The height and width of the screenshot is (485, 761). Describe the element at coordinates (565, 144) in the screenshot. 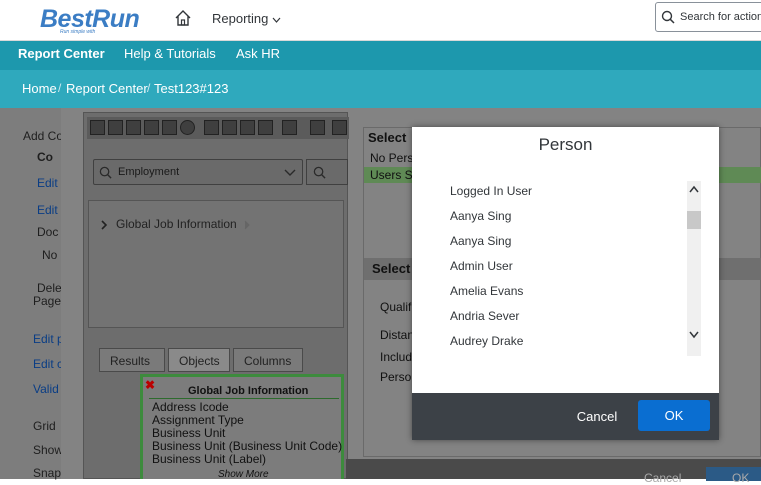

I see `dialog-title: Person` at that location.